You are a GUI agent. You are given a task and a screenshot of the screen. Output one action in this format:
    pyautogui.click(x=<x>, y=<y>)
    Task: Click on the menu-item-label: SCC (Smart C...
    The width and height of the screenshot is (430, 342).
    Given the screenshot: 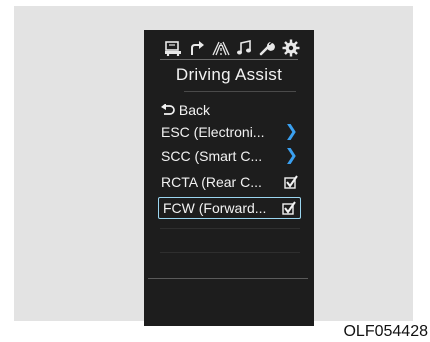 What is the action you would take?
    pyautogui.click(x=212, y=156)
    